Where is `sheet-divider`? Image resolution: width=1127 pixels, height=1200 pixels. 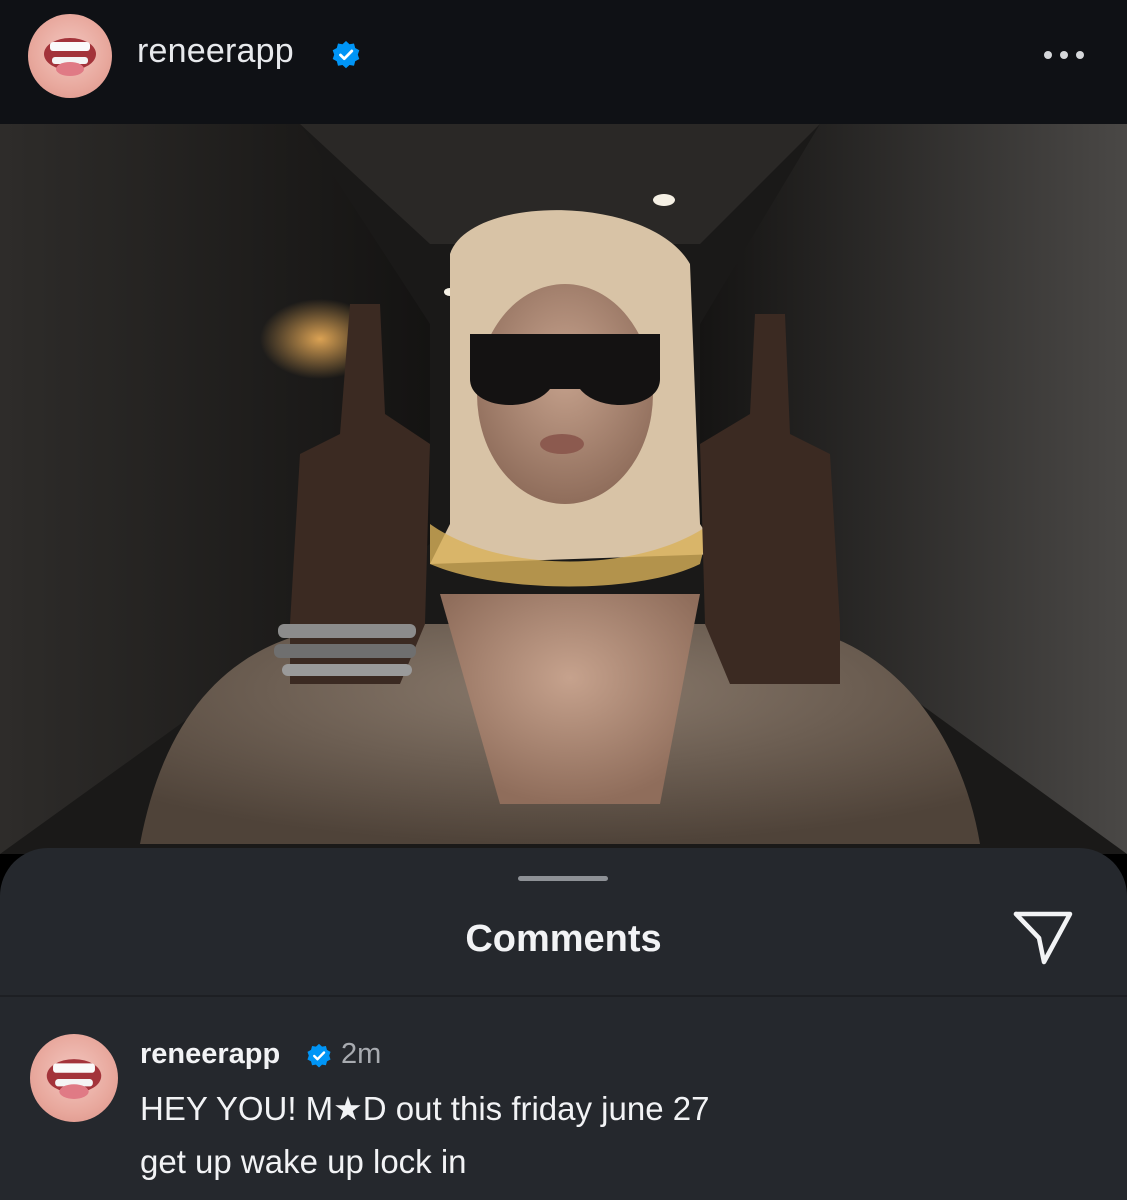
sheet-divider is located at coordinates (563, 996).